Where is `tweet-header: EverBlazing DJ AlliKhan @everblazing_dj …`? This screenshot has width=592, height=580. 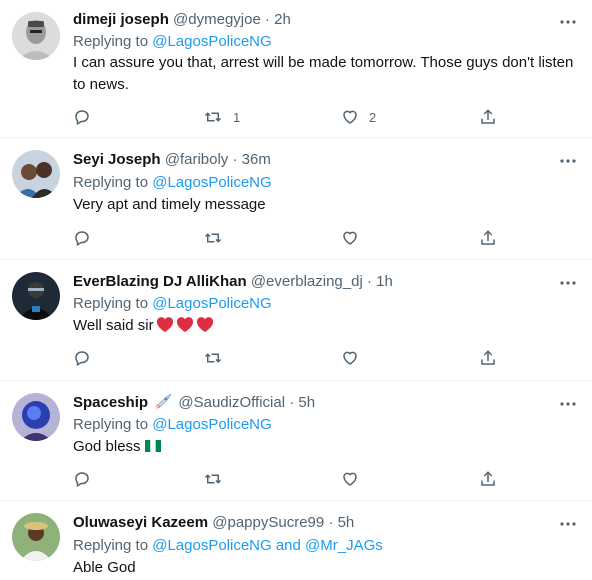 tweet-header: EverBlazing DJ AlliKhan @everblazing_dj … is located at coordinates (233, 282).